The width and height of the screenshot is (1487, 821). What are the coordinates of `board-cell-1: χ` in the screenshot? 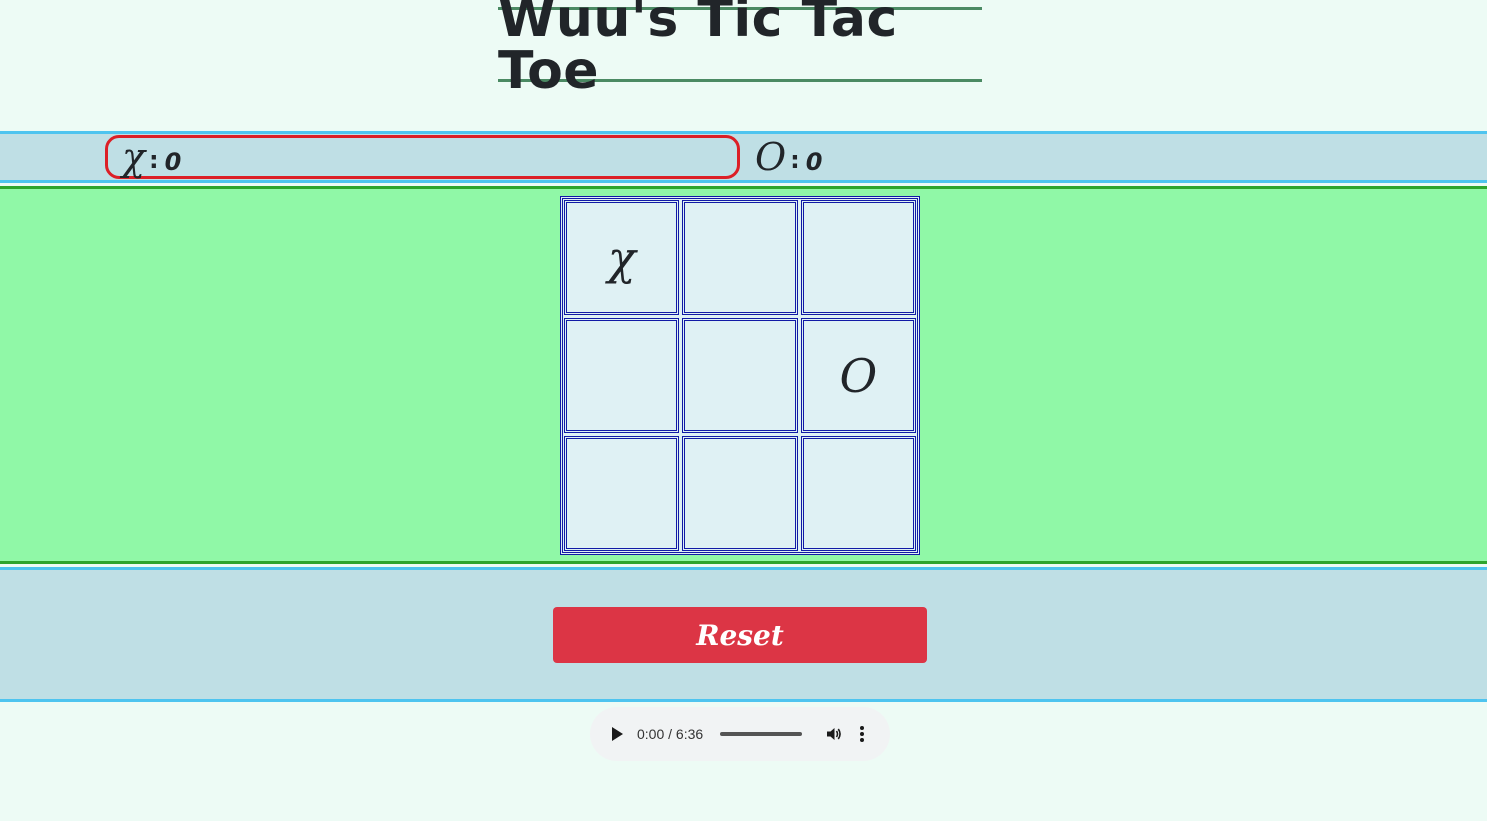 It's located at (622, 257).